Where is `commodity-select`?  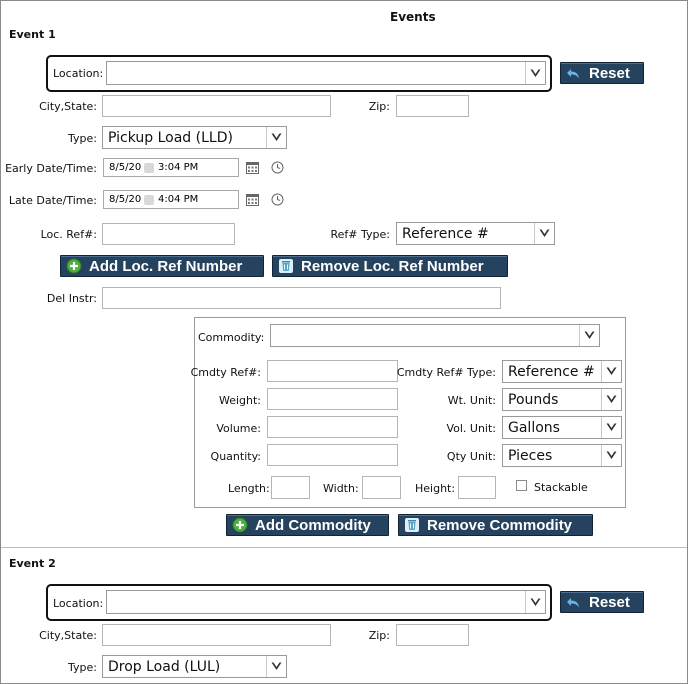 commodity-select is located at coordinates (435, 335).